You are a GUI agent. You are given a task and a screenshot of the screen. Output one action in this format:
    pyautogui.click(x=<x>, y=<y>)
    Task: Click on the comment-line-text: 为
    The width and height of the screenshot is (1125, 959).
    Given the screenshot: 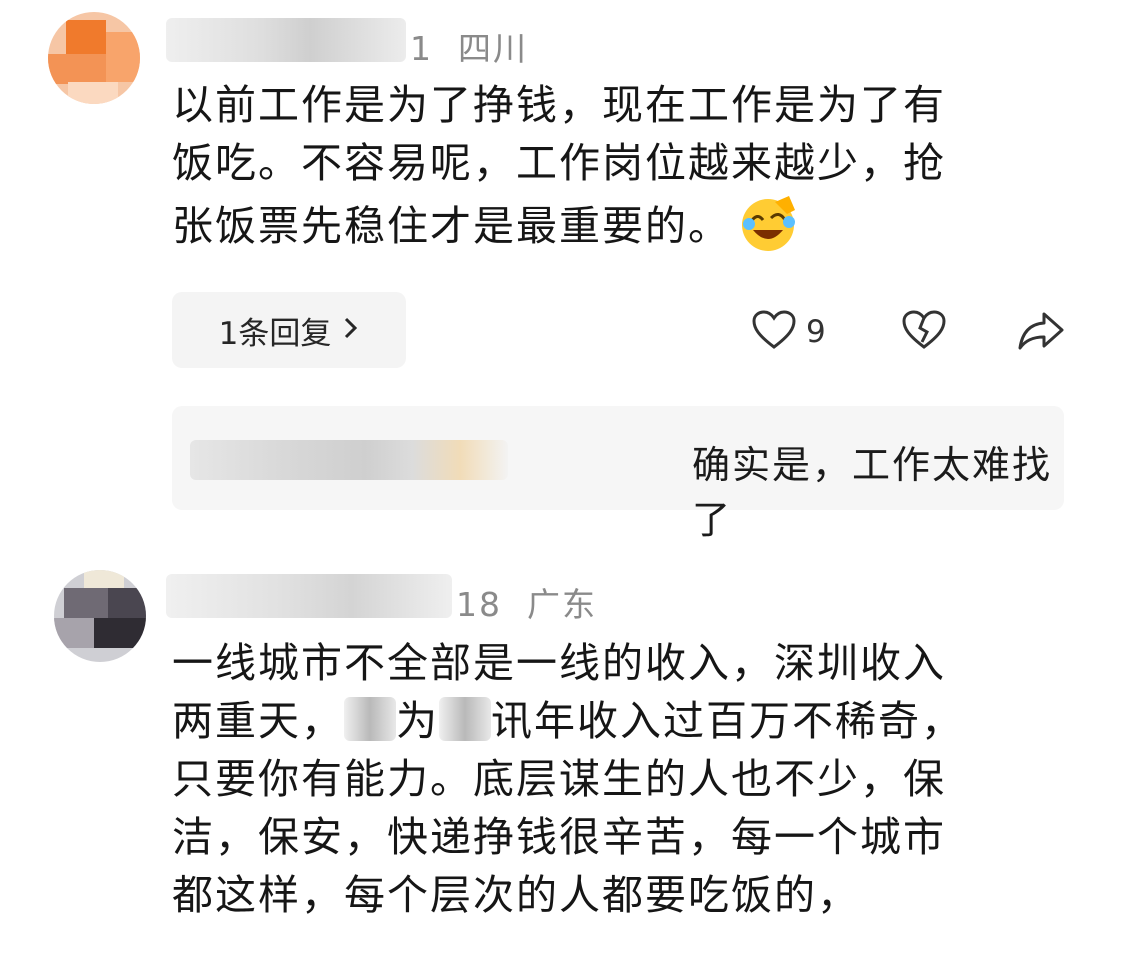 What is the action you would take?
    pyautogui.click(x=417, y=721)
    